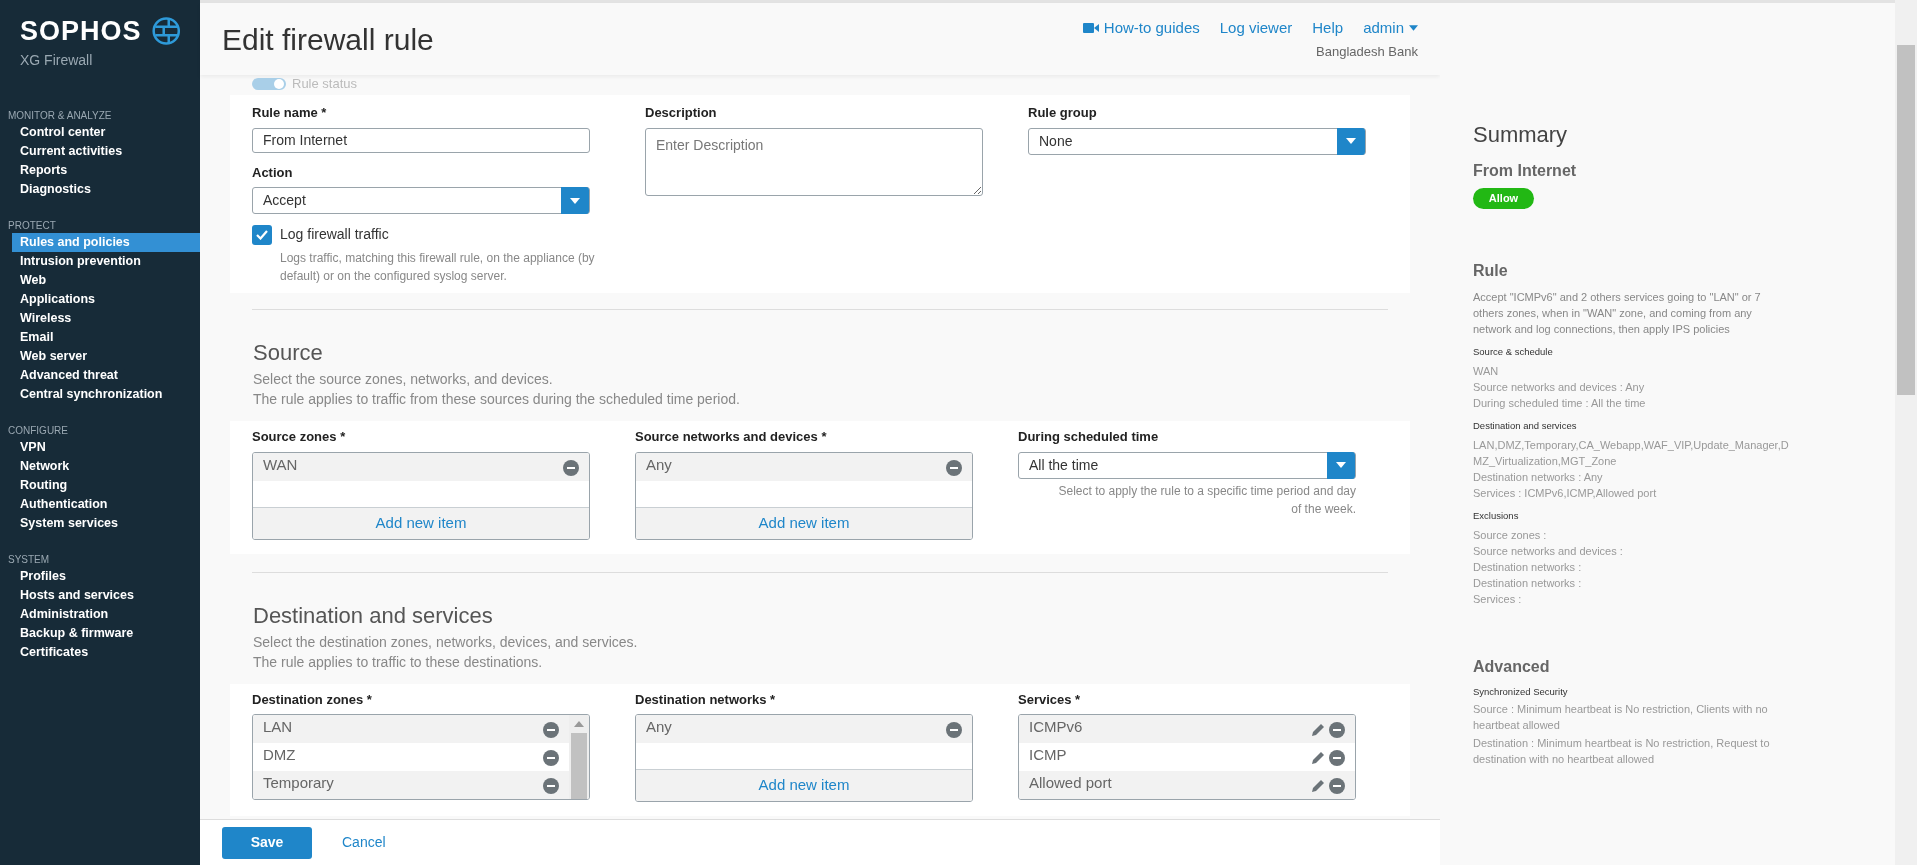 The image size is (1917, 865). I want to click on nav-item: Email, so click(106, 337).